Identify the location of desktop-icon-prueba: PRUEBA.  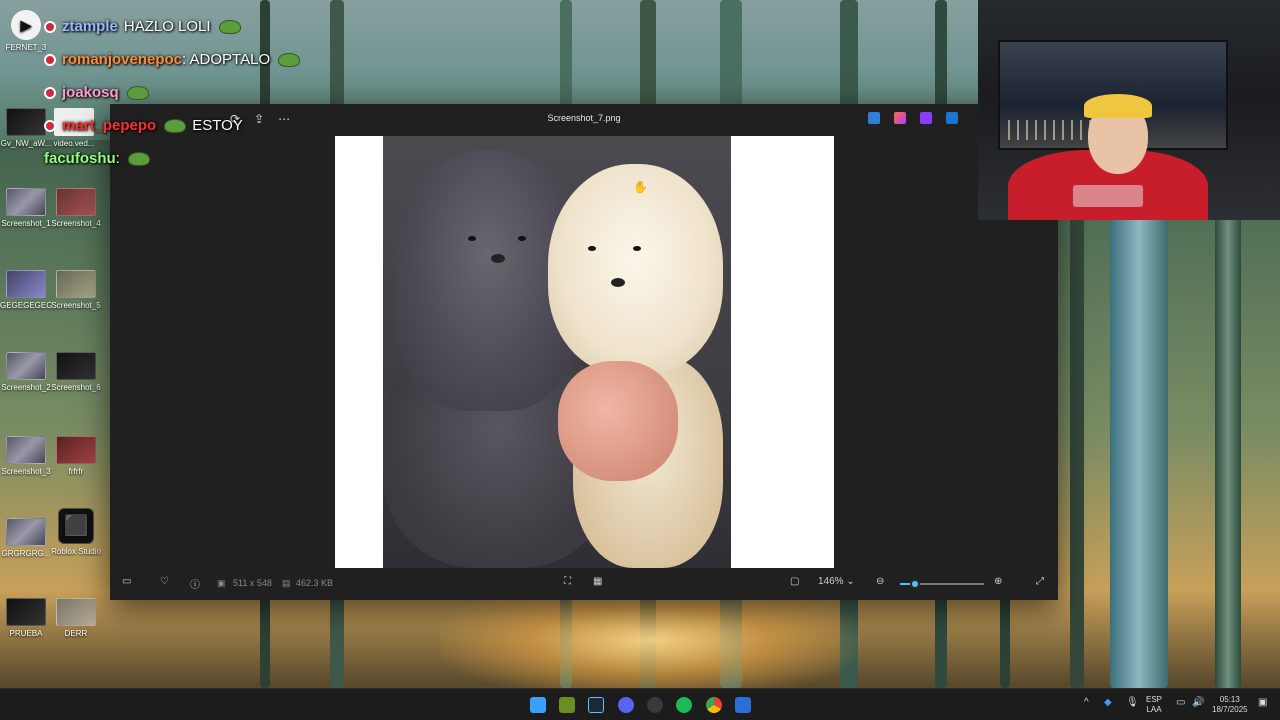
(26, 618).